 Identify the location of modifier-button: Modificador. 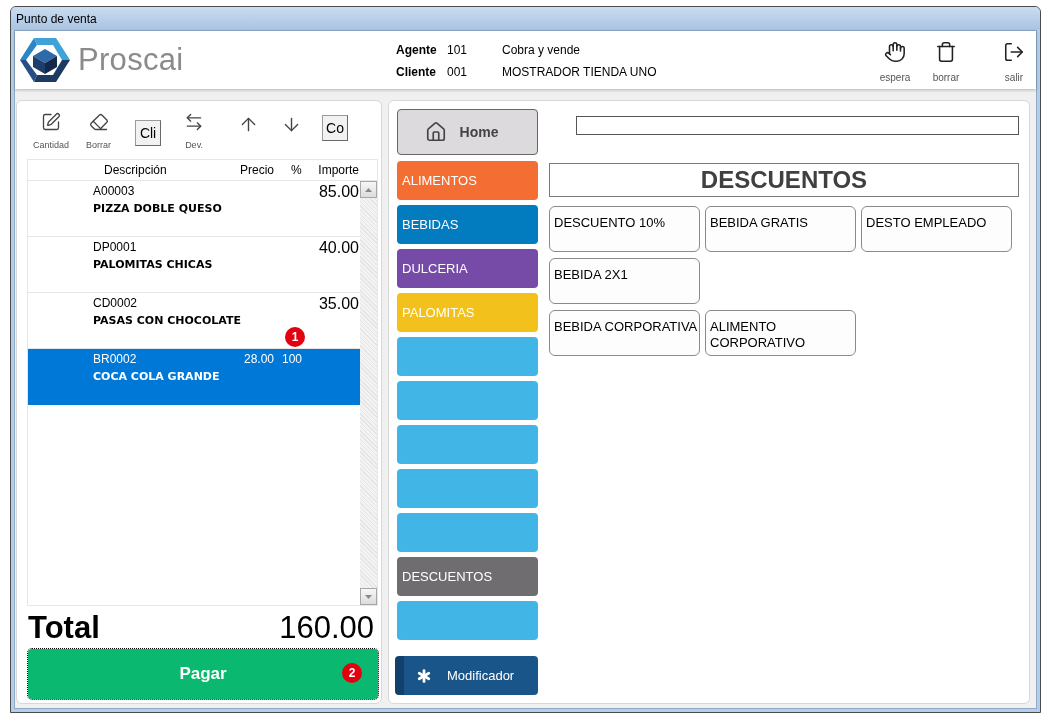
(466, 675).